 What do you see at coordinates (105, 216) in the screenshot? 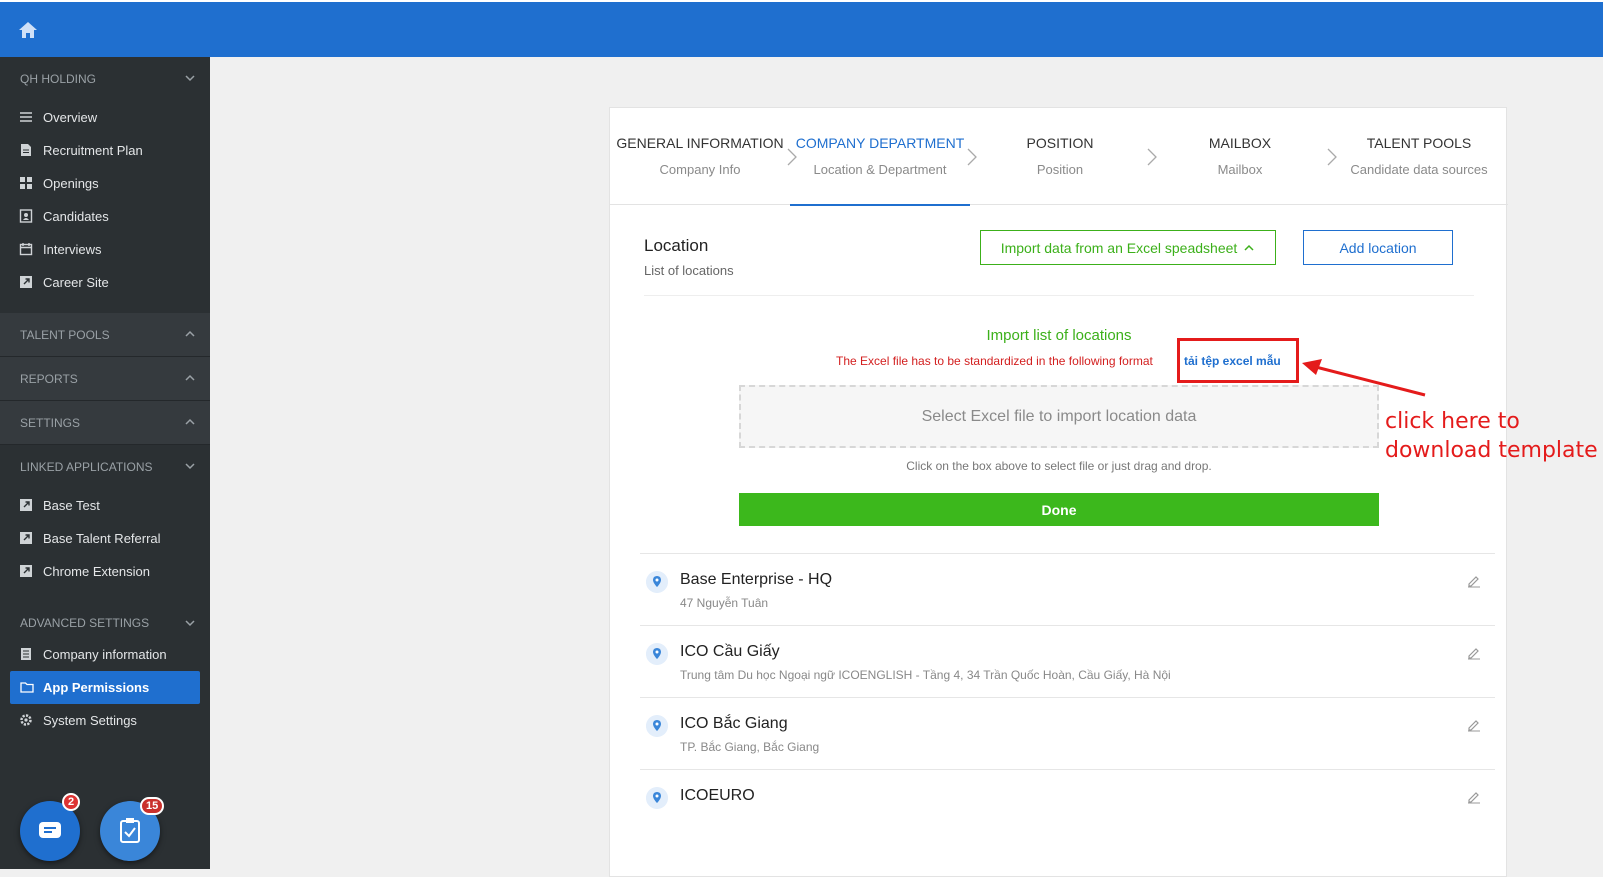
I see `sidebar-item-candidates: Candidates` at bounding box center [105, 216].